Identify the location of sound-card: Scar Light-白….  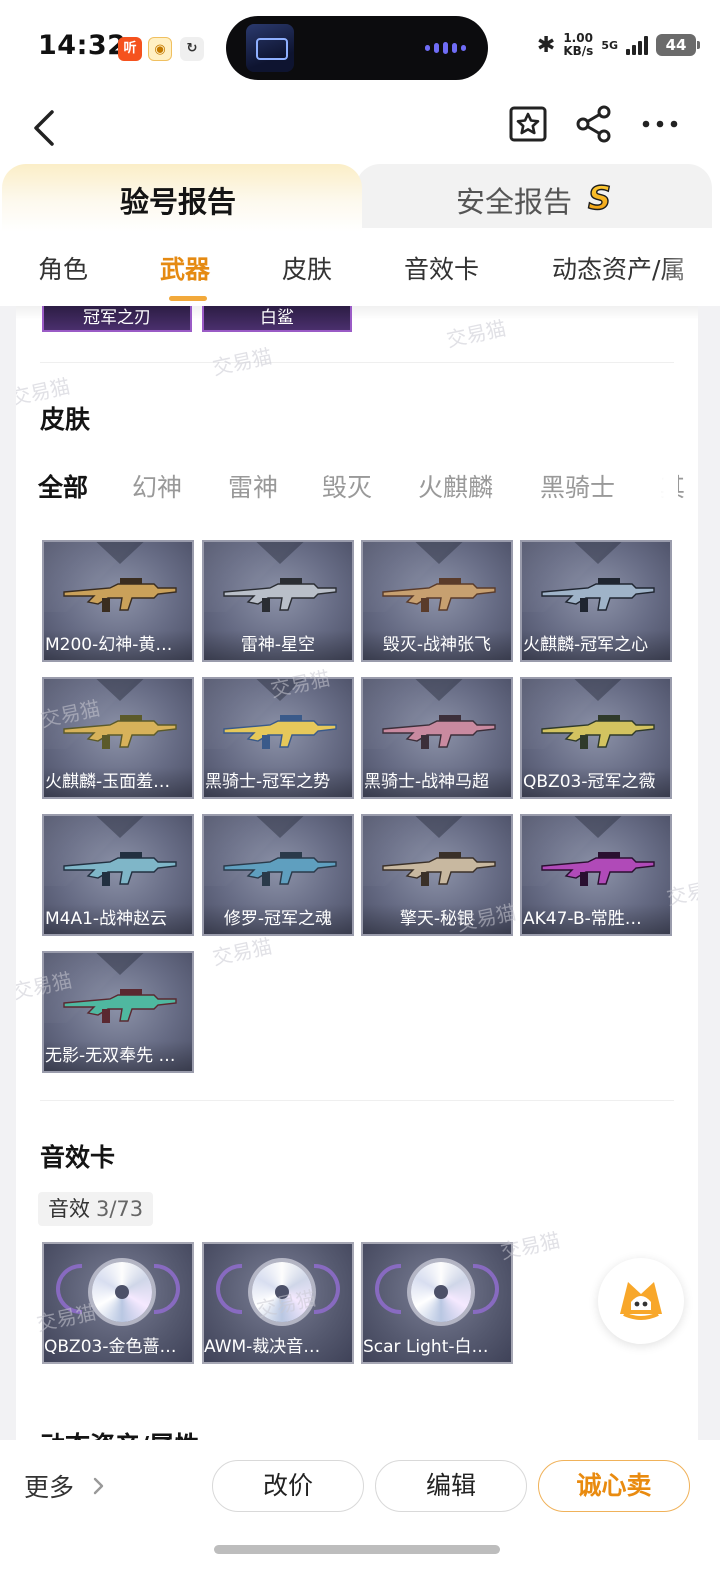
(437, 1303).